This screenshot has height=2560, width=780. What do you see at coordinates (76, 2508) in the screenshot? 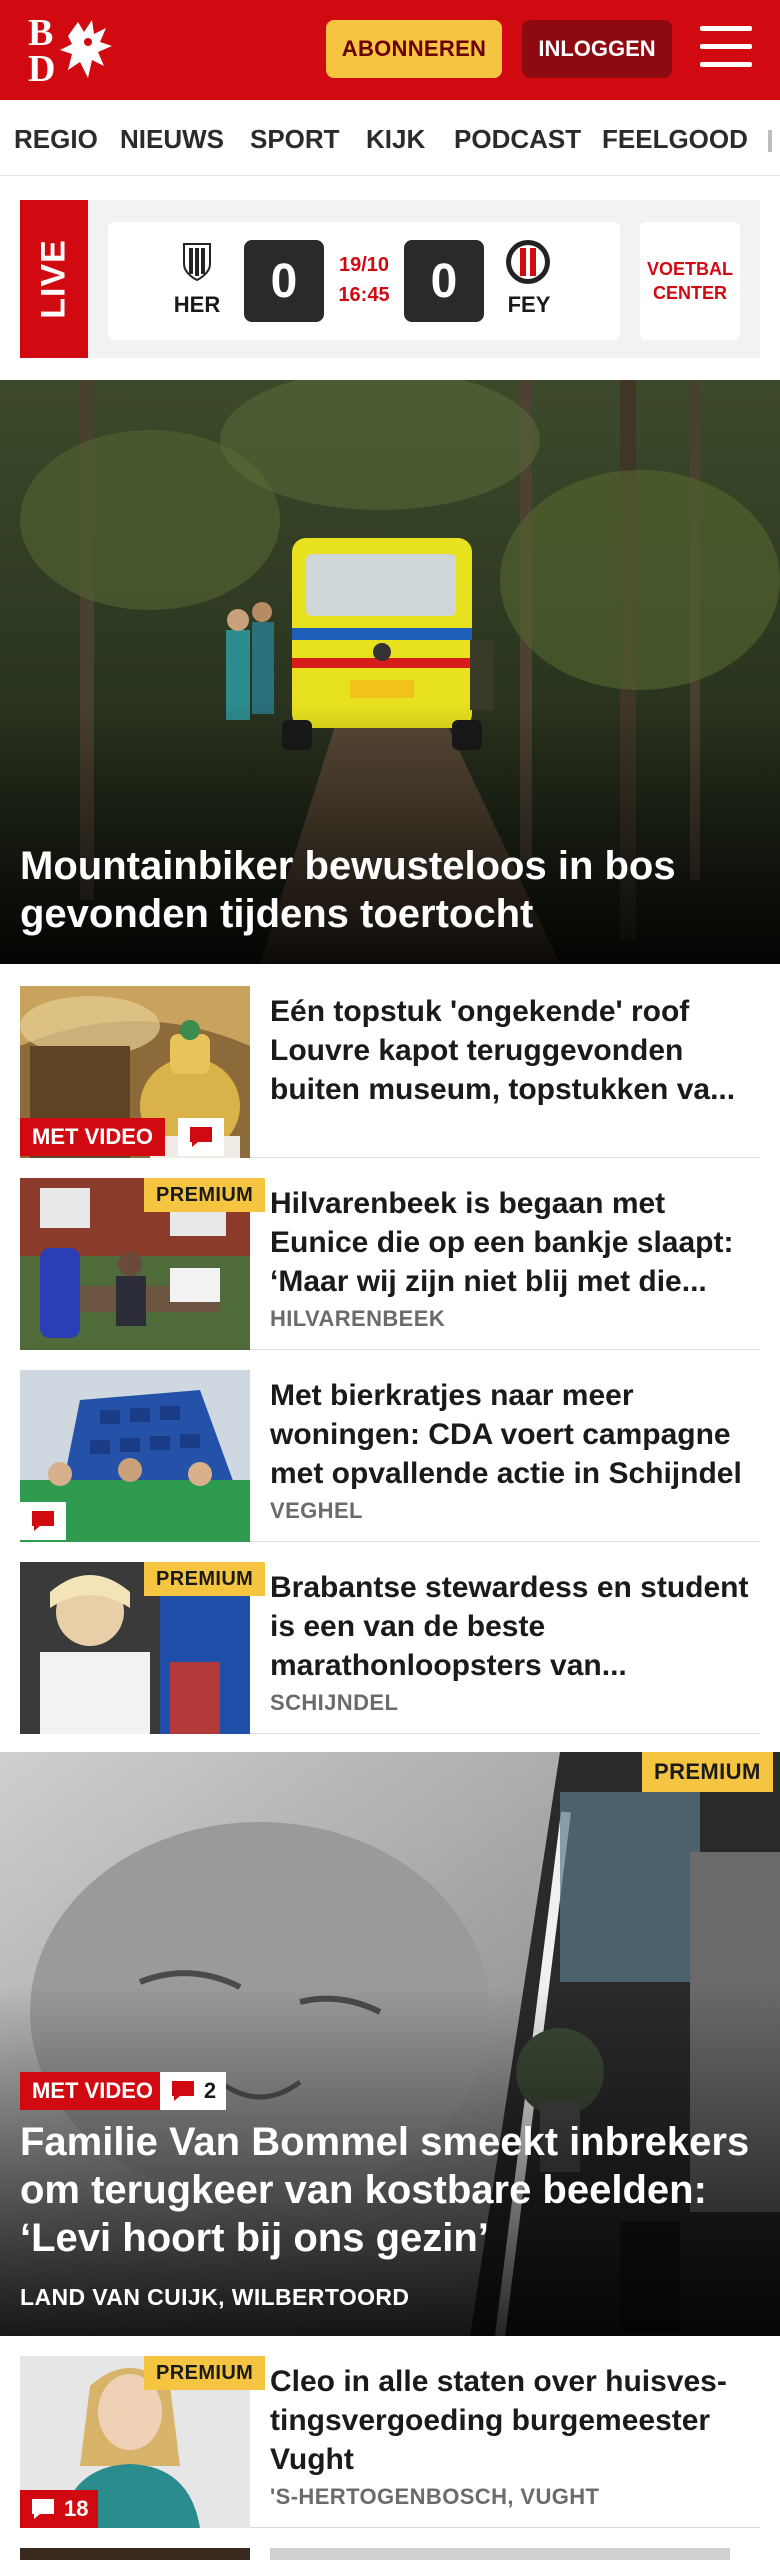
I see `comment-count: 18` at bounding box center [76, 2508].